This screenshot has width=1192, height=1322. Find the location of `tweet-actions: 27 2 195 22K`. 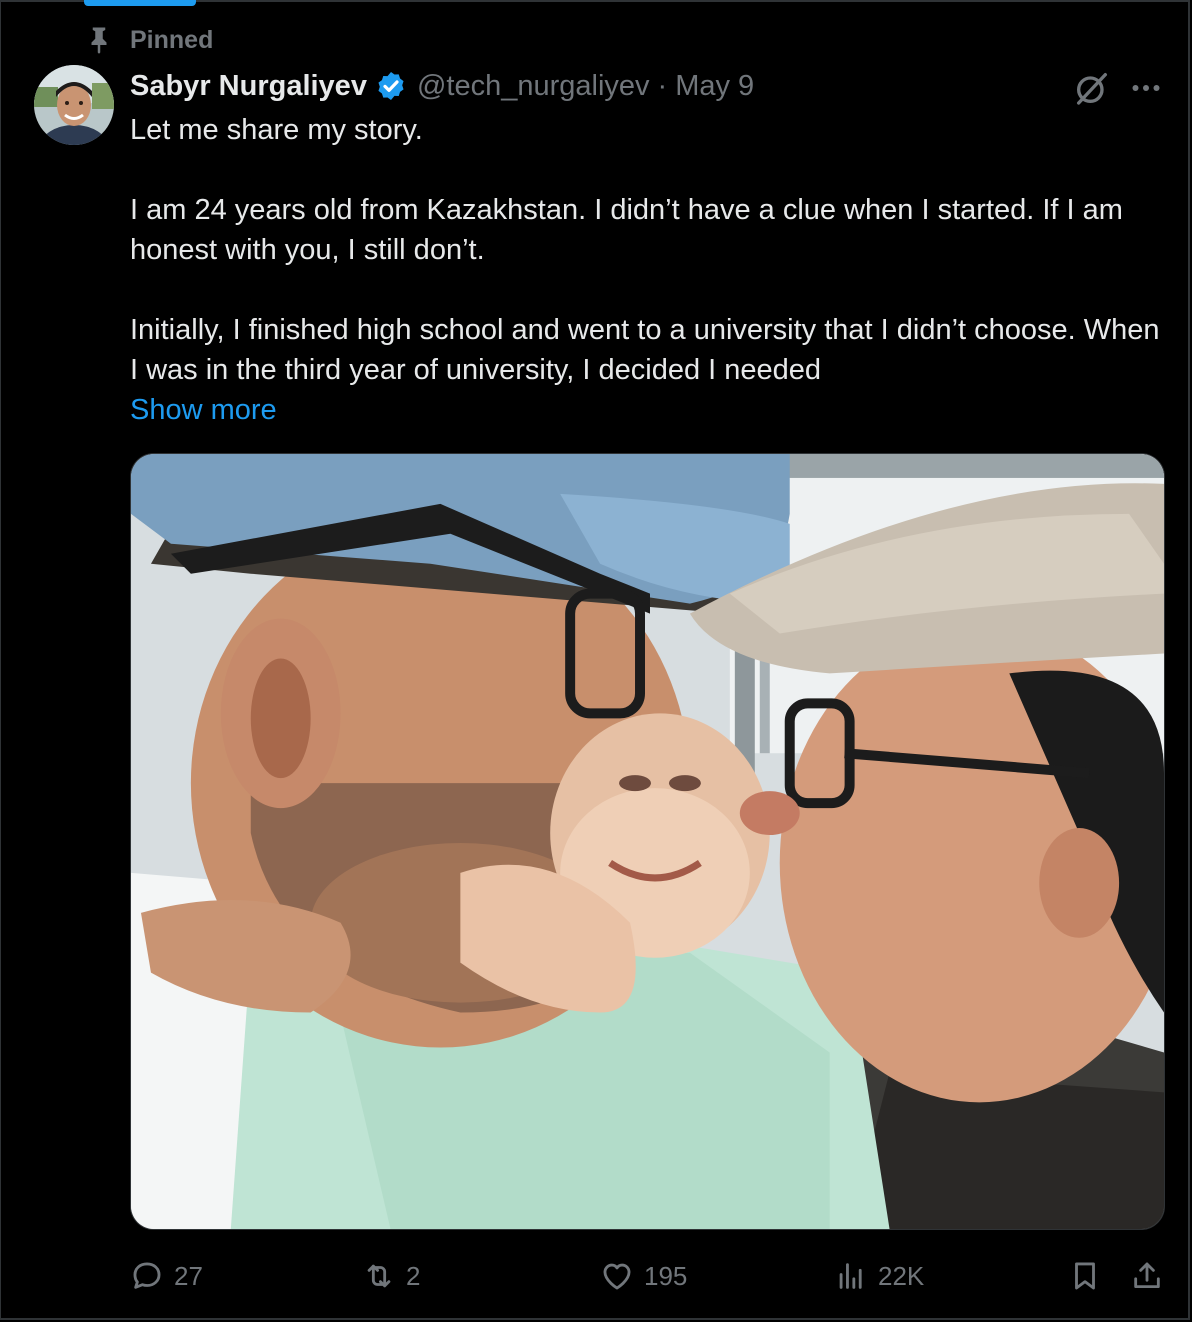

tweet-actions: 27 2 195 22K is located at coordinates (650, 1276).